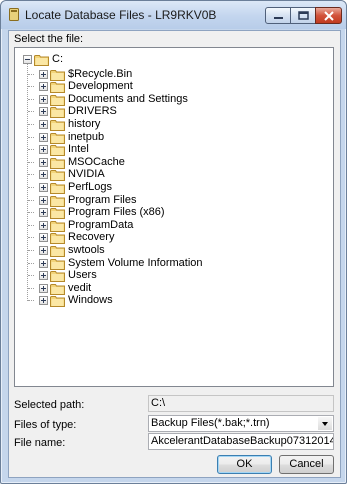  I want to click on app-icon, so click(14, 14).